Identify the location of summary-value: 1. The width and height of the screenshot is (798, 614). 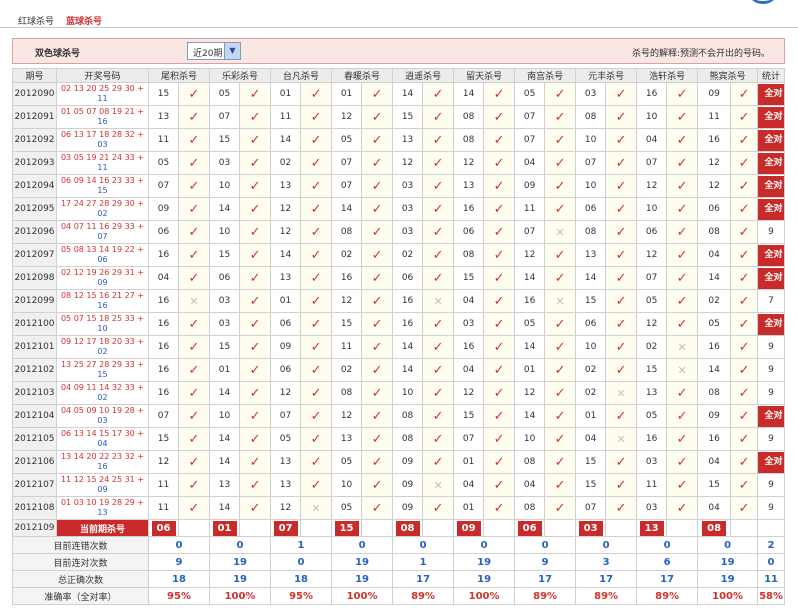
(301, 545).